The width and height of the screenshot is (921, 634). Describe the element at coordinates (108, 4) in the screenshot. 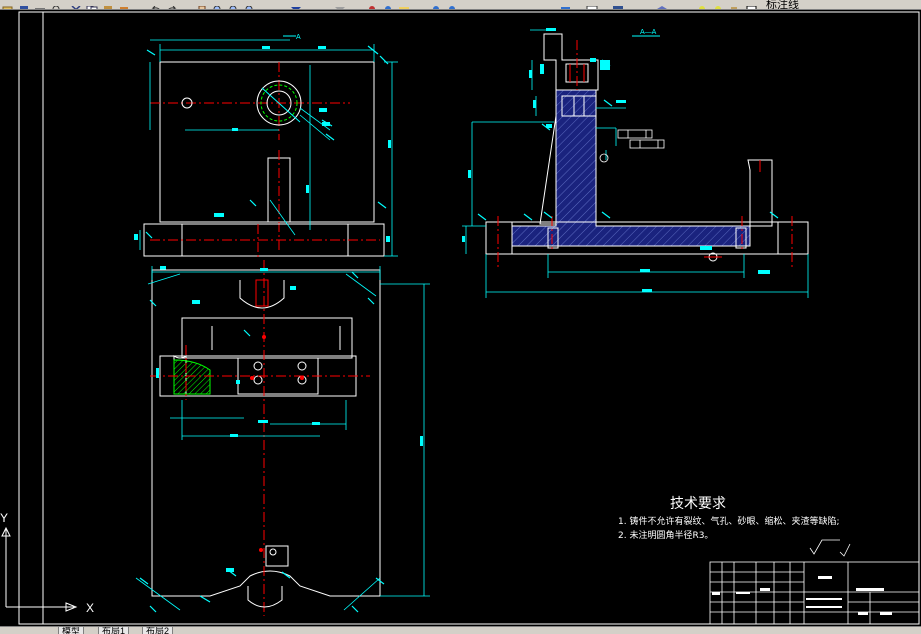

I see `paste-icon` at that location.